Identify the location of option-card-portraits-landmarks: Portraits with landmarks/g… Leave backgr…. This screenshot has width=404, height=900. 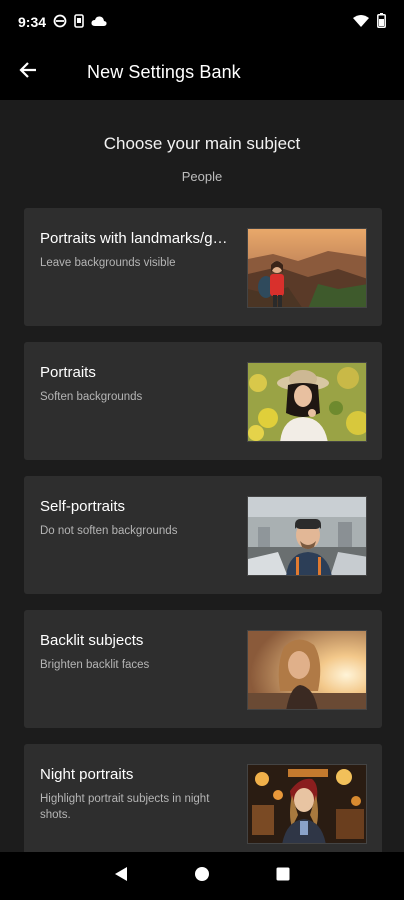
(203, 267).